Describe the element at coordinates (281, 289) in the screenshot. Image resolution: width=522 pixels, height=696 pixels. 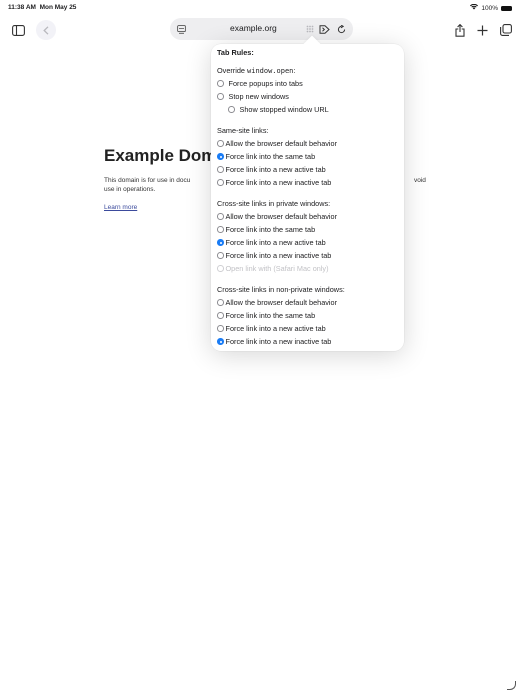
I see `cross-nonprivate-section-label: Cross-site links in non-private windows:` at that location.